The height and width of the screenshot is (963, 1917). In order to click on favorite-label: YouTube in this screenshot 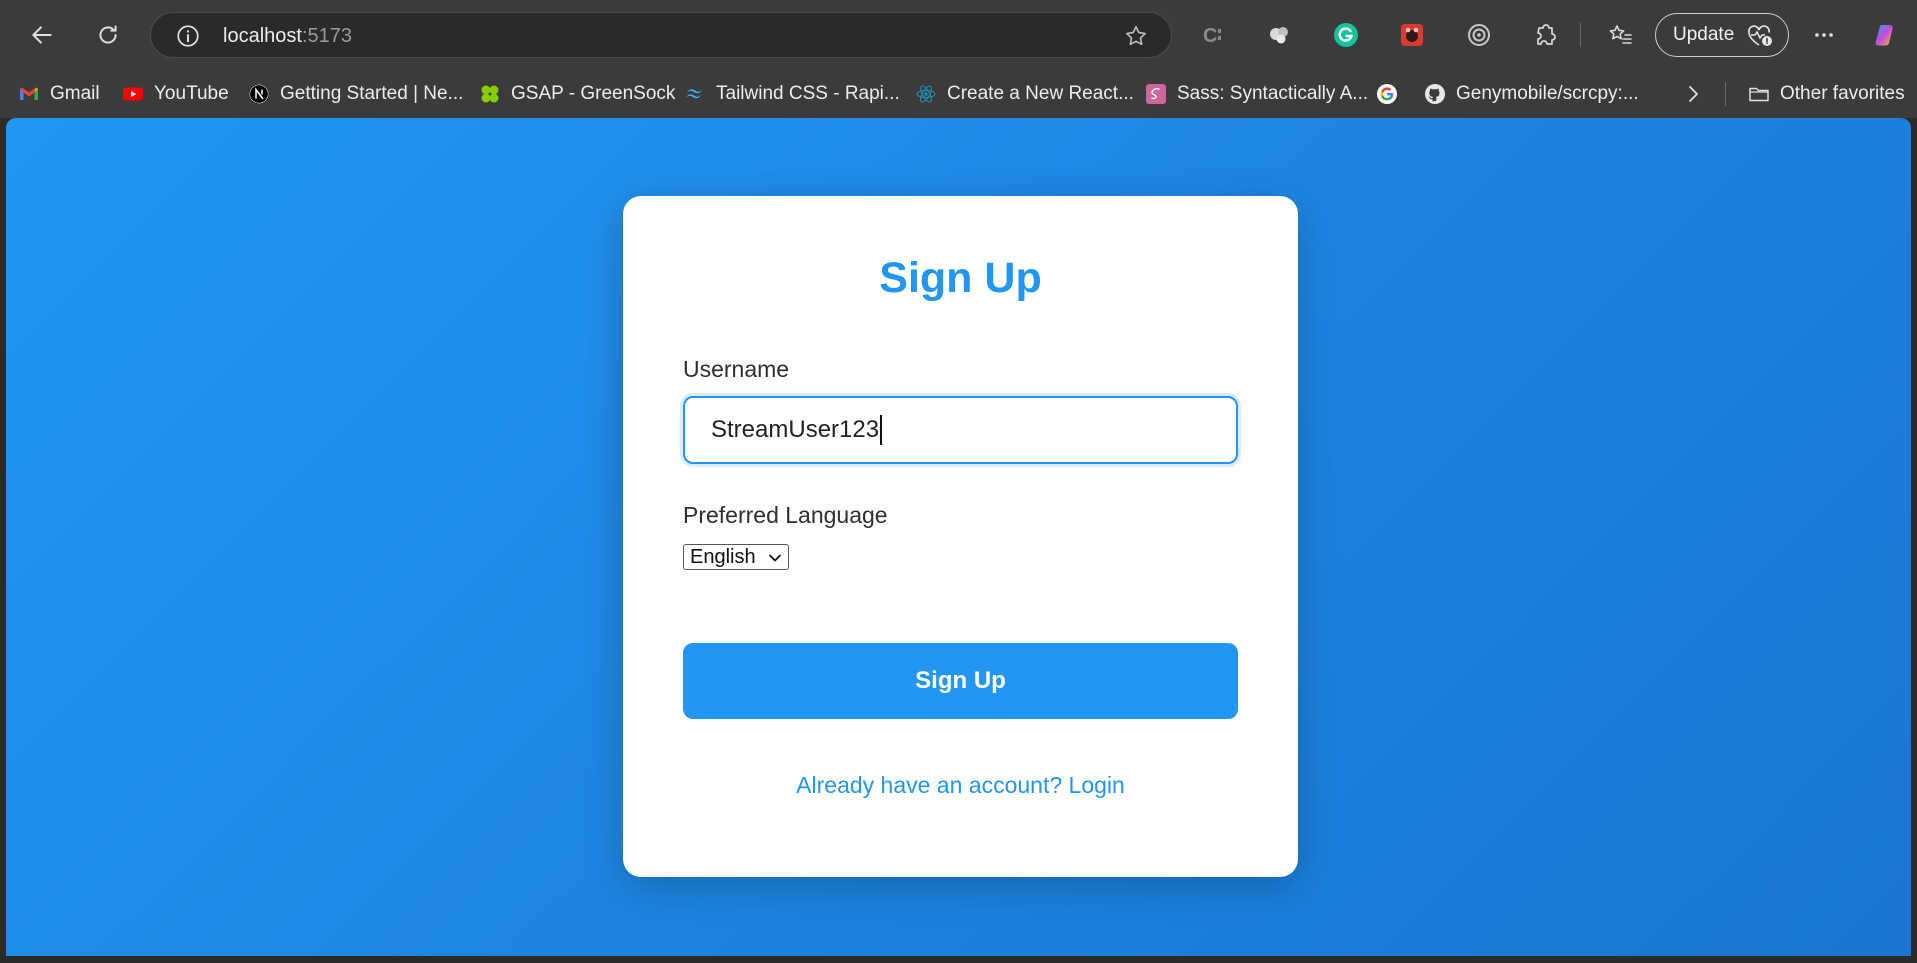, I will do `click(191, 93)`.